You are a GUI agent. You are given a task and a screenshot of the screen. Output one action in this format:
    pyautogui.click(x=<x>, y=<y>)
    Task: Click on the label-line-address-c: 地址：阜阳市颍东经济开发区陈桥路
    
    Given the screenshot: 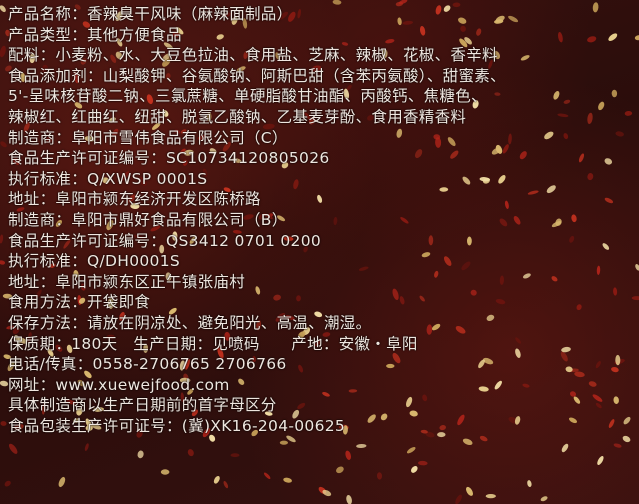 What is the action you would take?
    pyautogui.click(x=134, y=199)
    